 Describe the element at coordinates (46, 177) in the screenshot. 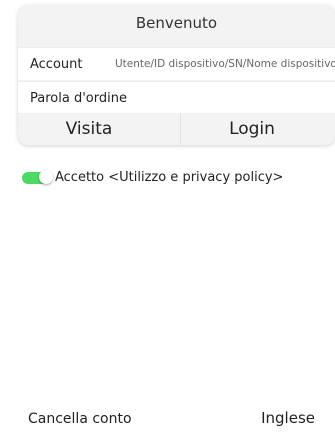

I see `toggle-knob` at that location.